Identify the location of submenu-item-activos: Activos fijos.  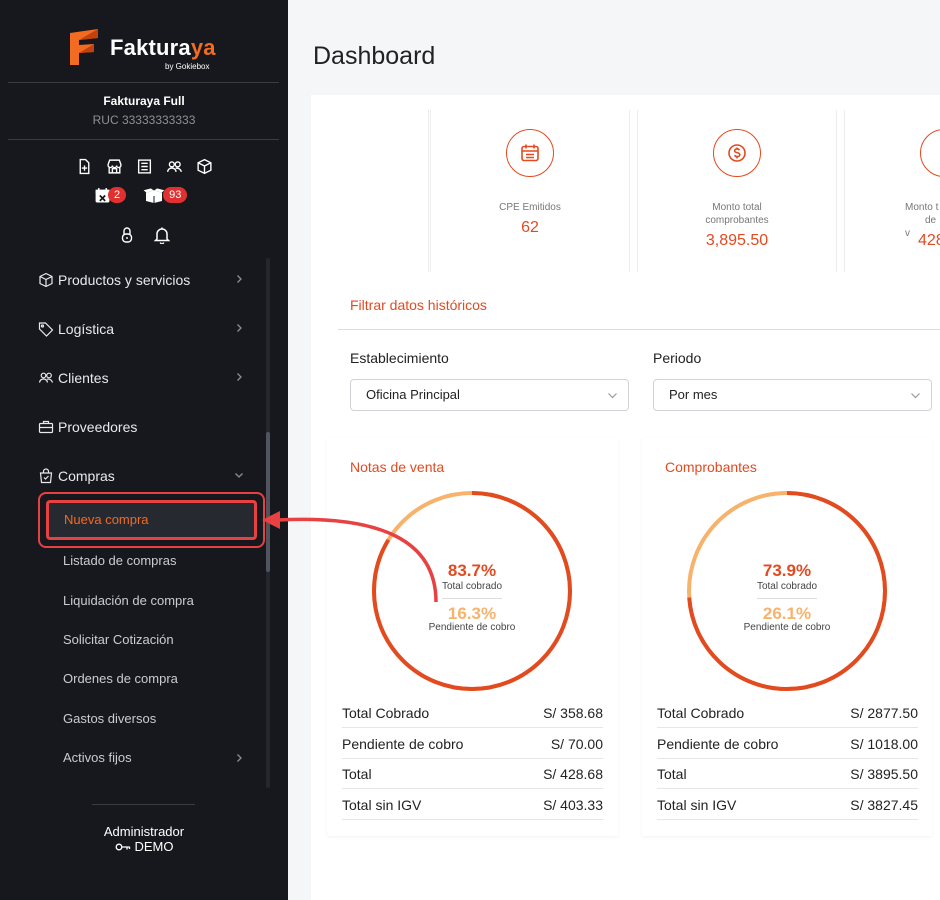
(153, 757).